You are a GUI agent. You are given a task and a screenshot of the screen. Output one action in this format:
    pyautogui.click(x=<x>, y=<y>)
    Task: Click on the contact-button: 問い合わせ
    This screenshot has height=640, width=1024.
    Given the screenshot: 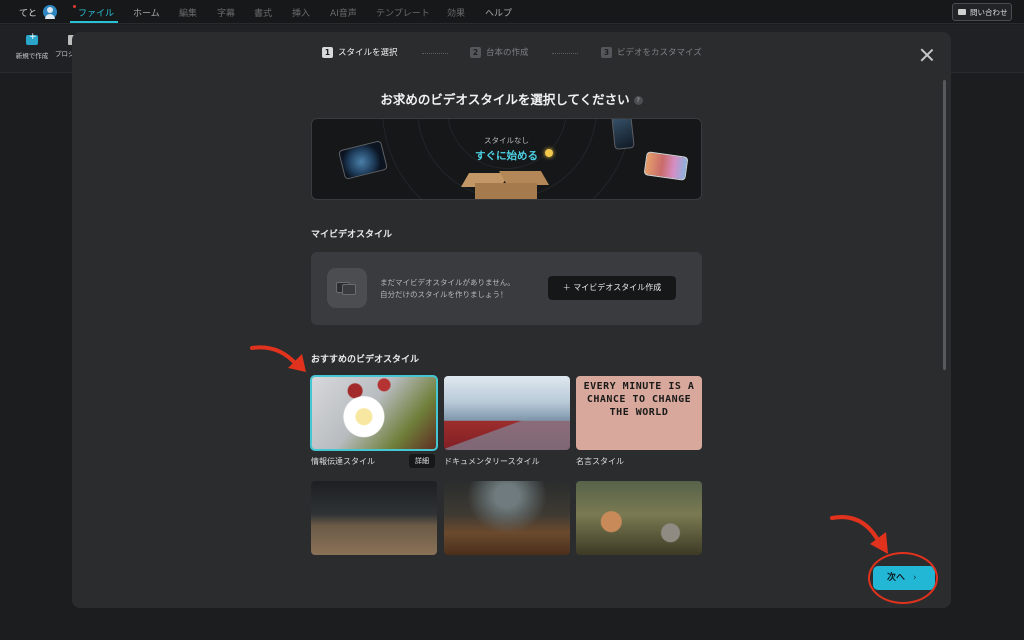 What is the action you would take?
    pyautogui.click(x=982, y=12)
    